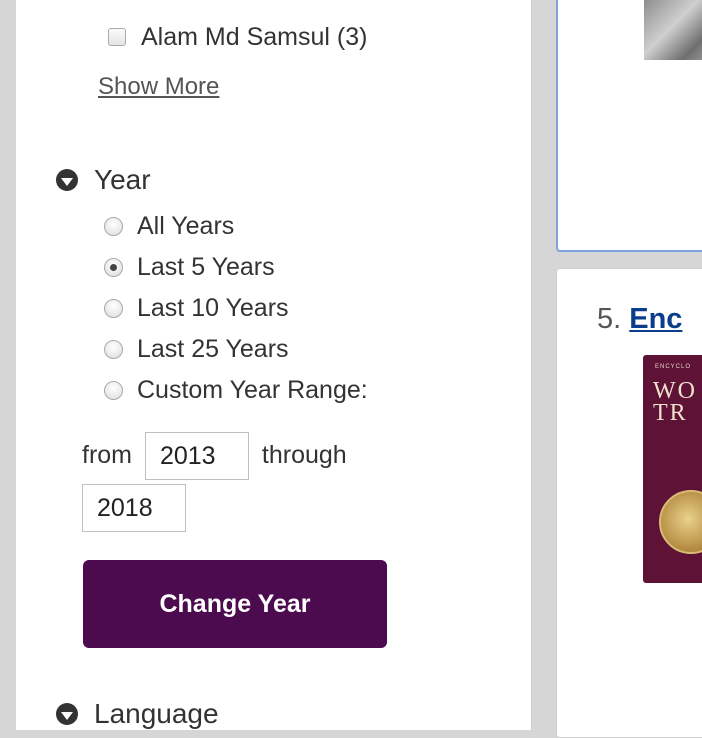 Image resolution: width=702 pixels, height=738 pixels. What do you see at coordinates (156, 713) in the screenshot?
I see `language-facet-title: Language` at bounding box center [156, 713].